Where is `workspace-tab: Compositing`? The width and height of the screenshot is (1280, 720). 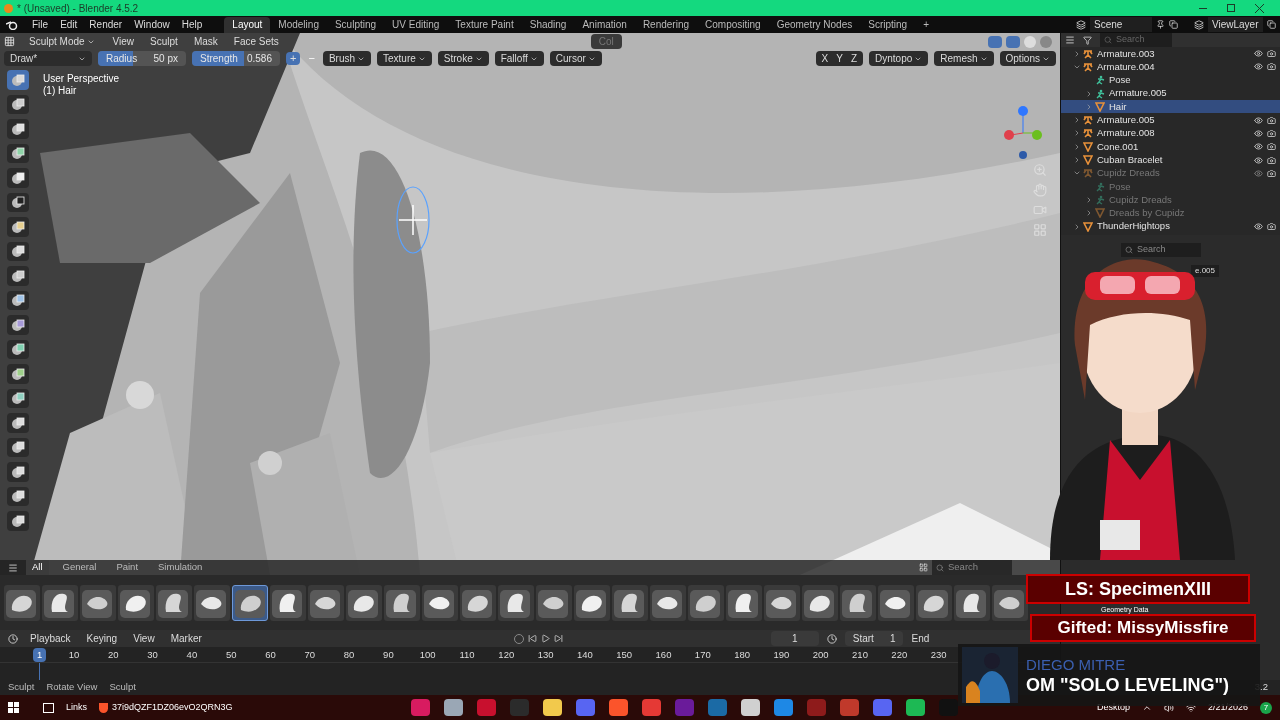
workspace-tab: Compositing is located at coordinates (733, 24).